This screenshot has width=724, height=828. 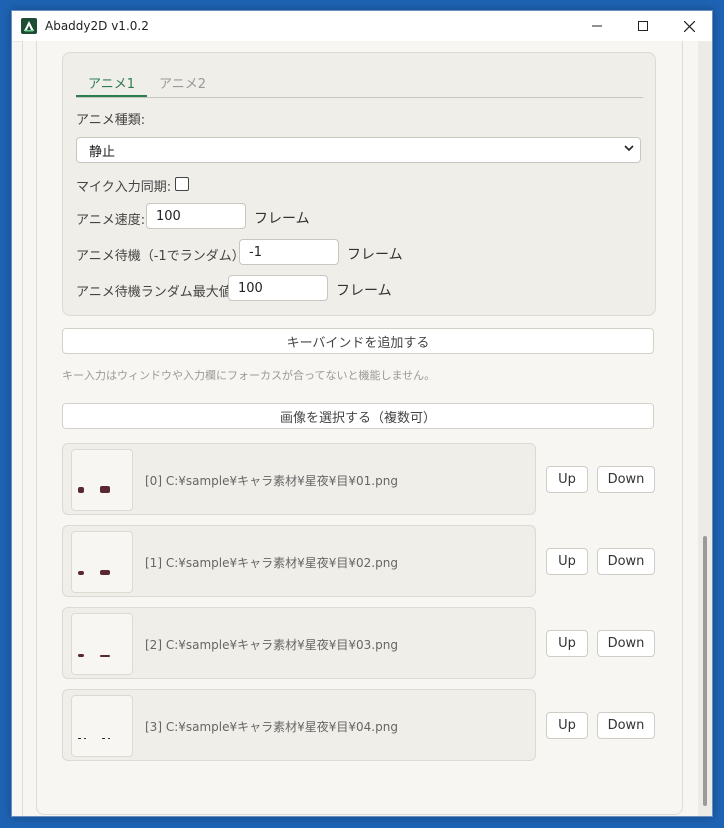 What do you see at coordinates (358, 341) in the screenshot?
I see `add-keybind-button: キーバインドを追加する` at bounding box center [358, 341].